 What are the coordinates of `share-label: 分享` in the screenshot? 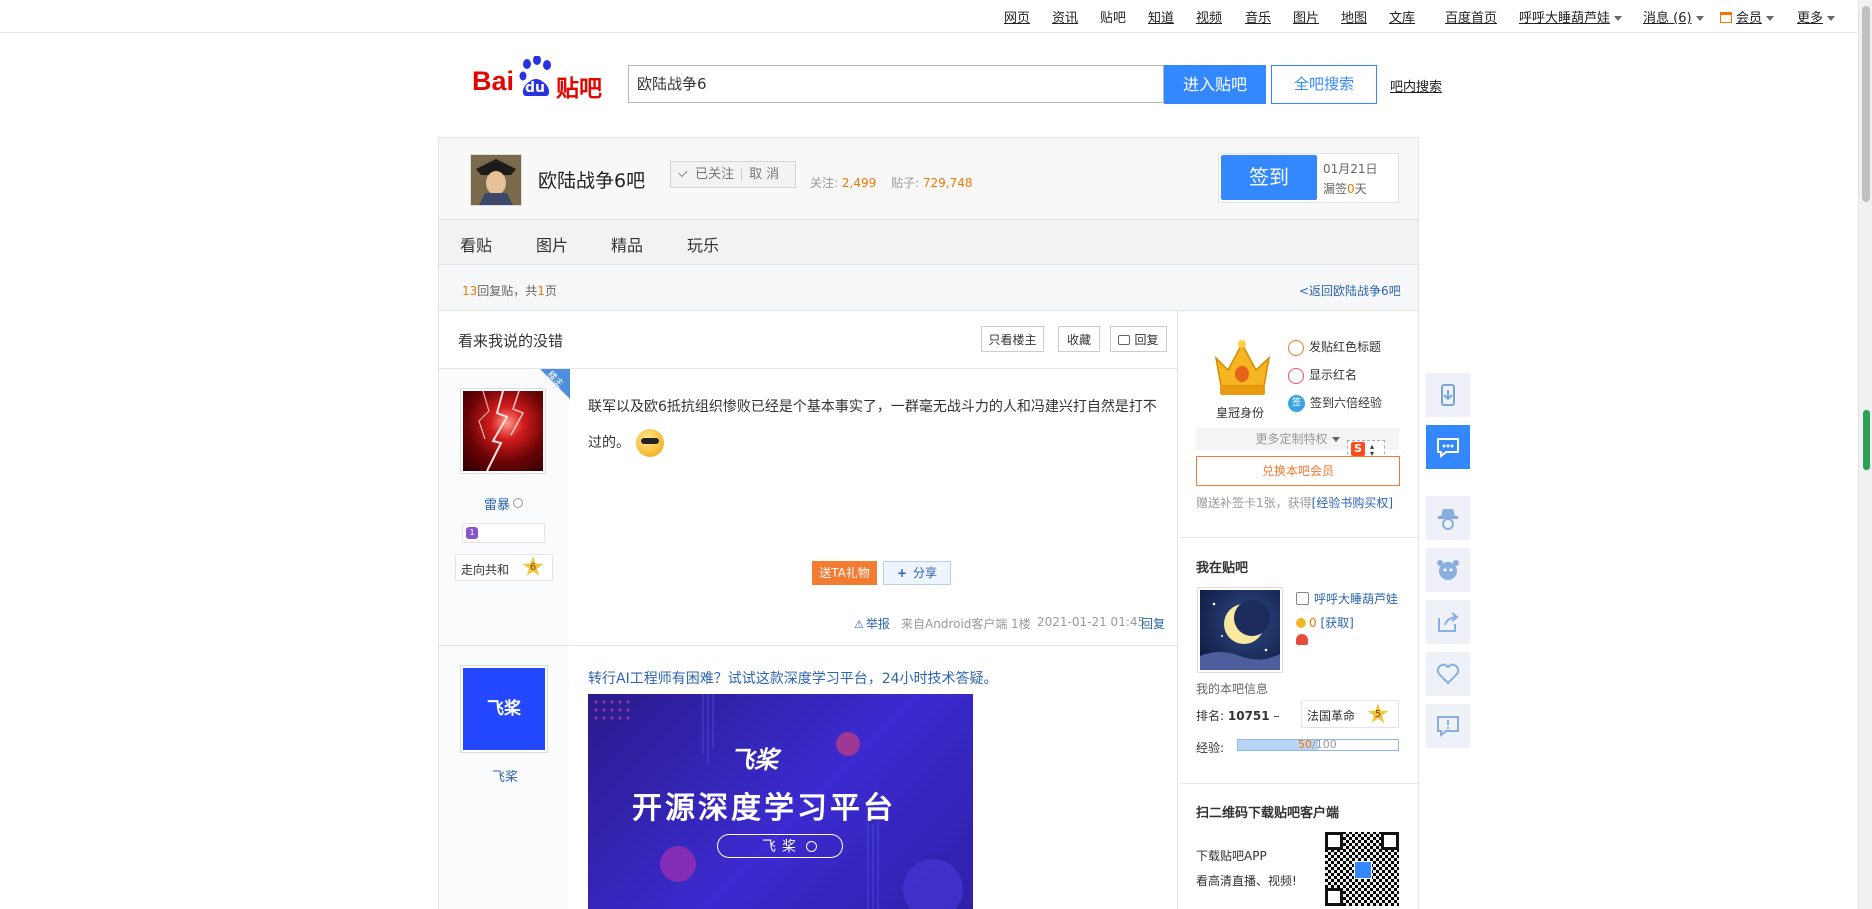 It's located at (925, 573).